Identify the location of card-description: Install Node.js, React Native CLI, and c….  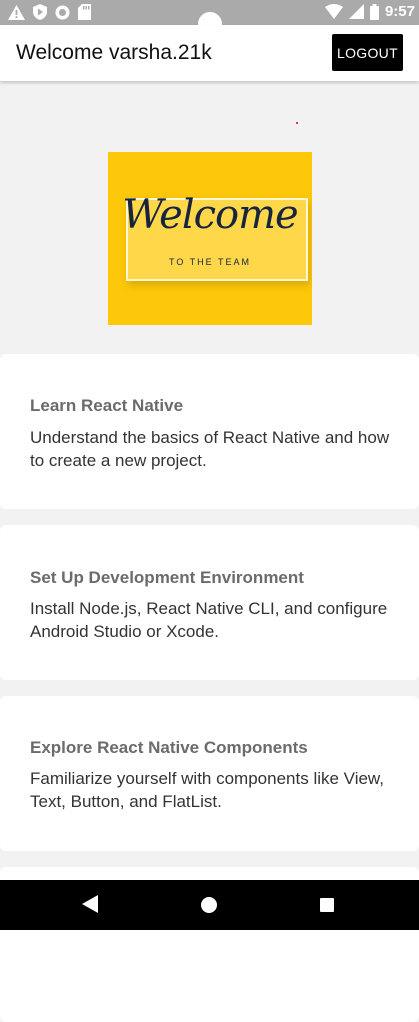
(209, 620).